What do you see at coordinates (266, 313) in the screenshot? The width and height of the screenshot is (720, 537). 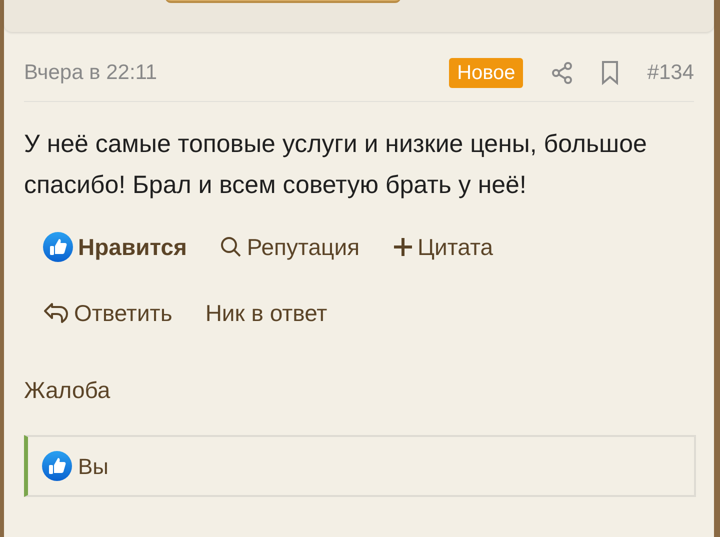 I see `action-link: Ник в ответ` at bounding box center [266, 313].